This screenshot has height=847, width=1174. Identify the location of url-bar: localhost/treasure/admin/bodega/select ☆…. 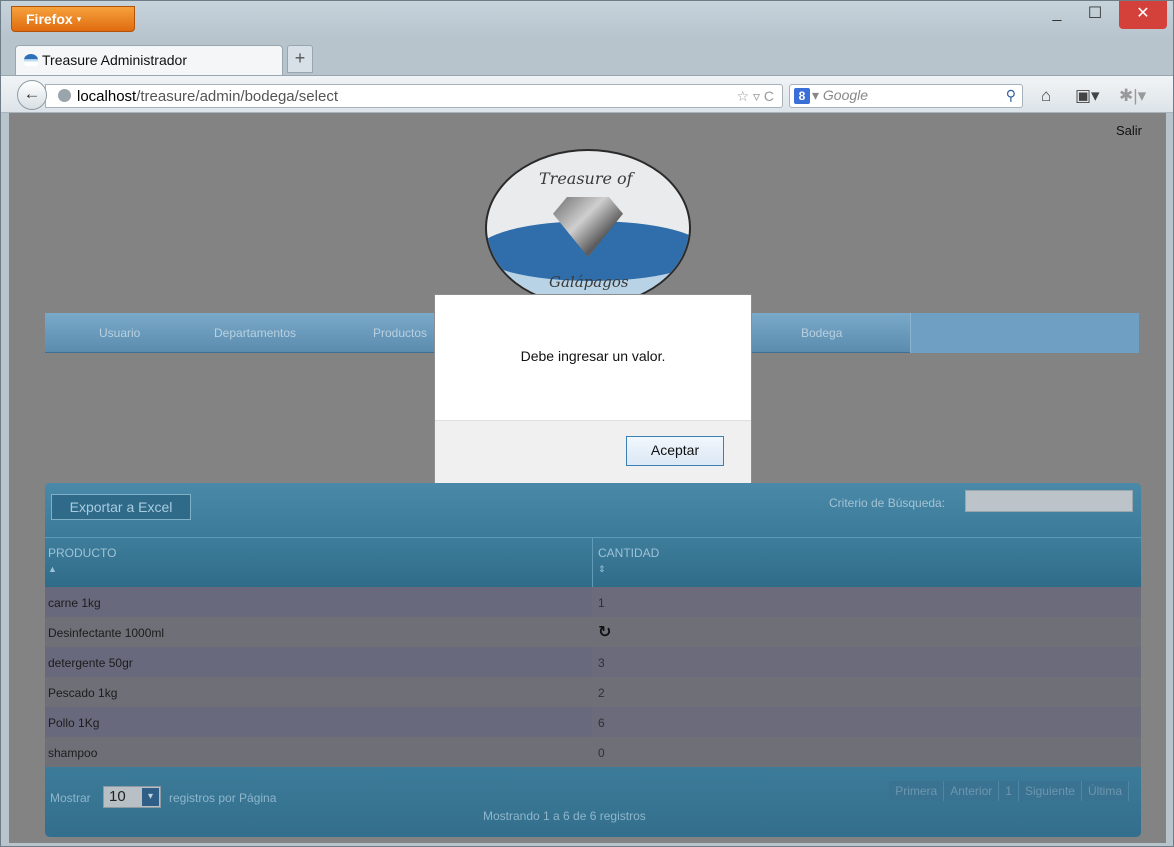
(414, 96).